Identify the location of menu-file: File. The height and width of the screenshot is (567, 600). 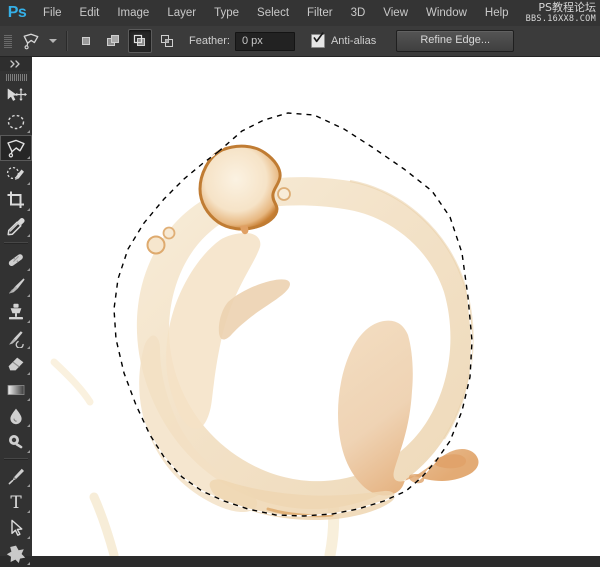
(52, 13).